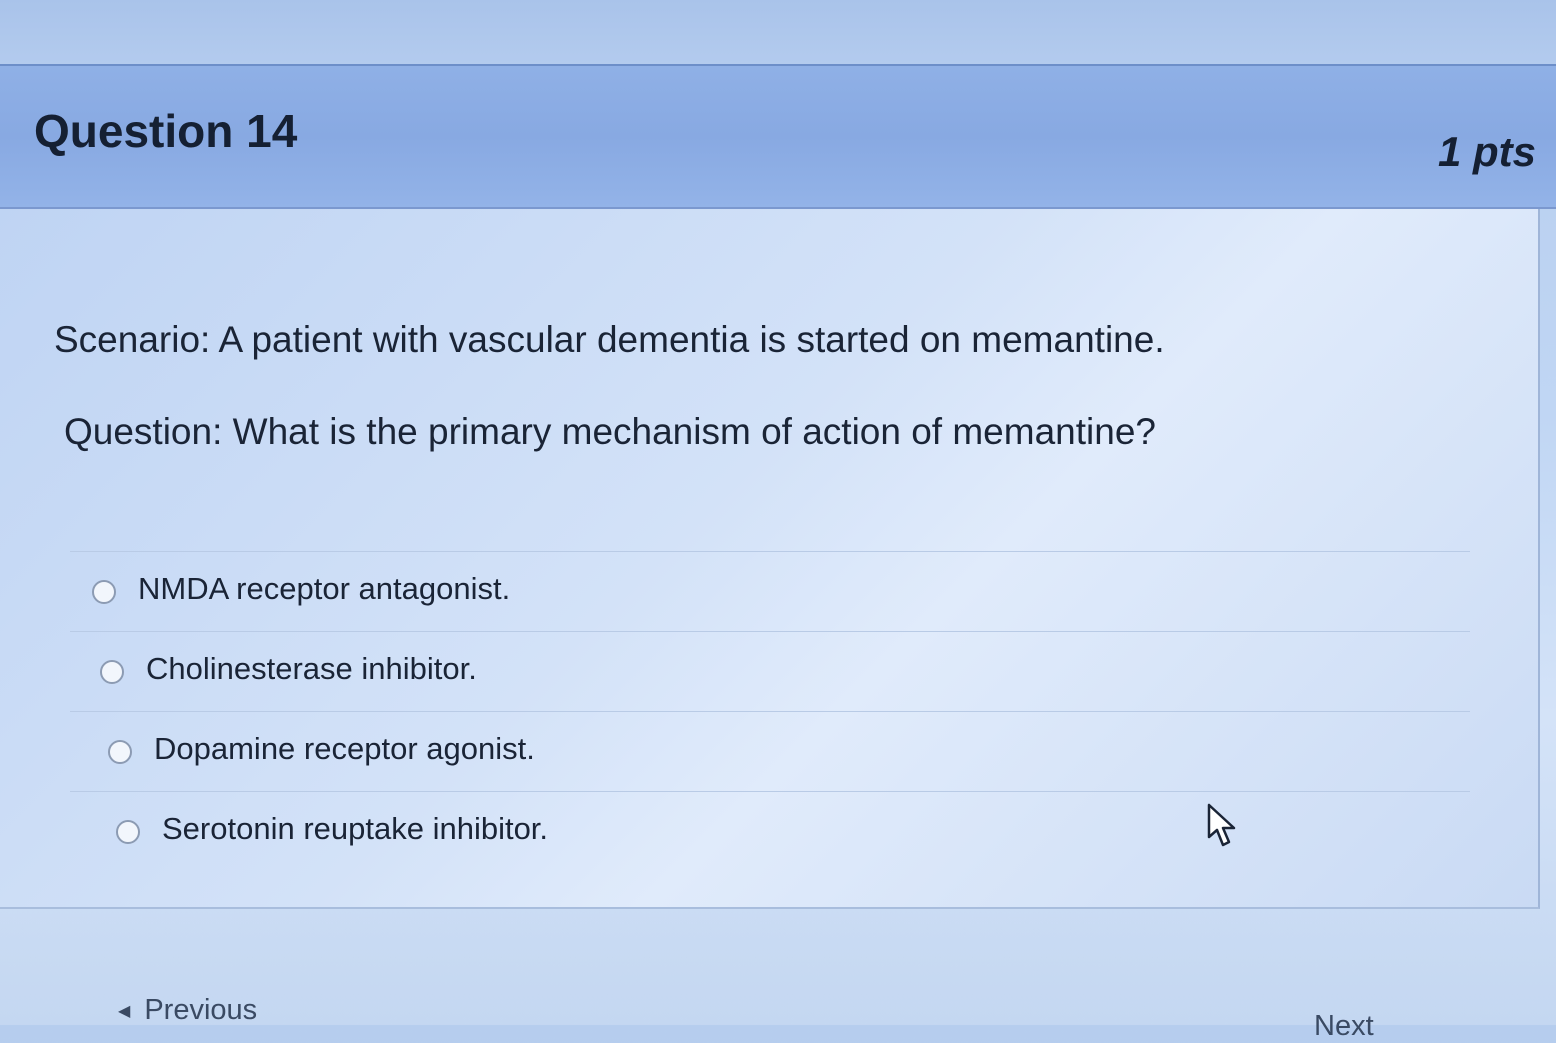 The height and width of the screenshot is (1043, 1556). I want to click on answer-option-serotonin: Serotonin reuptake inhibitor., so click(770, 831).